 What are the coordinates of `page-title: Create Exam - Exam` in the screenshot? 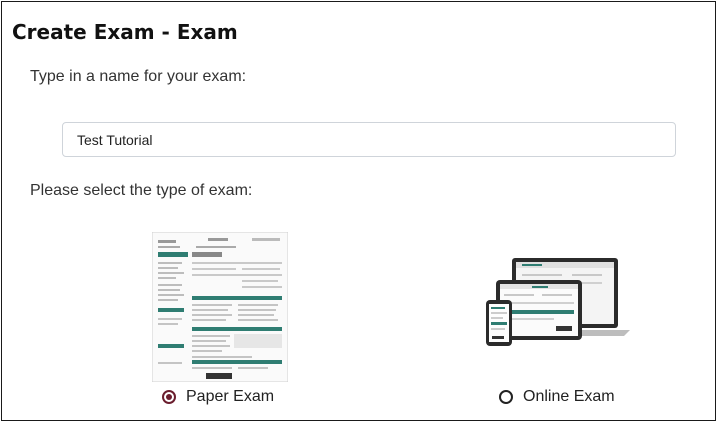 It's located at (125, 32).